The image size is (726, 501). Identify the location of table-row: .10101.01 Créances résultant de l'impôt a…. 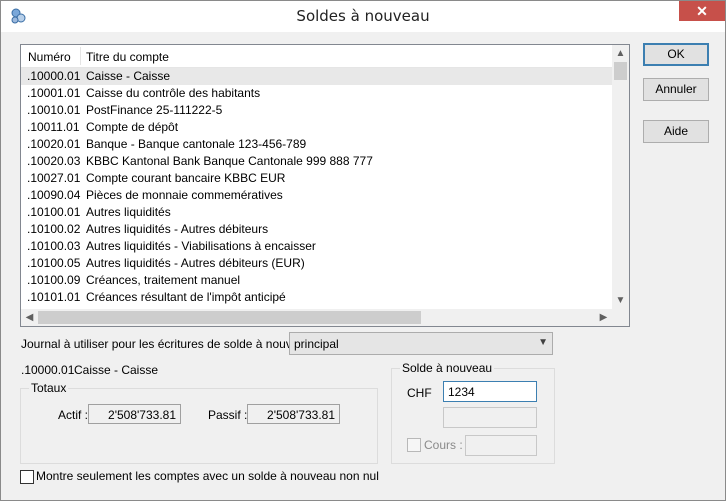
(316, 297).